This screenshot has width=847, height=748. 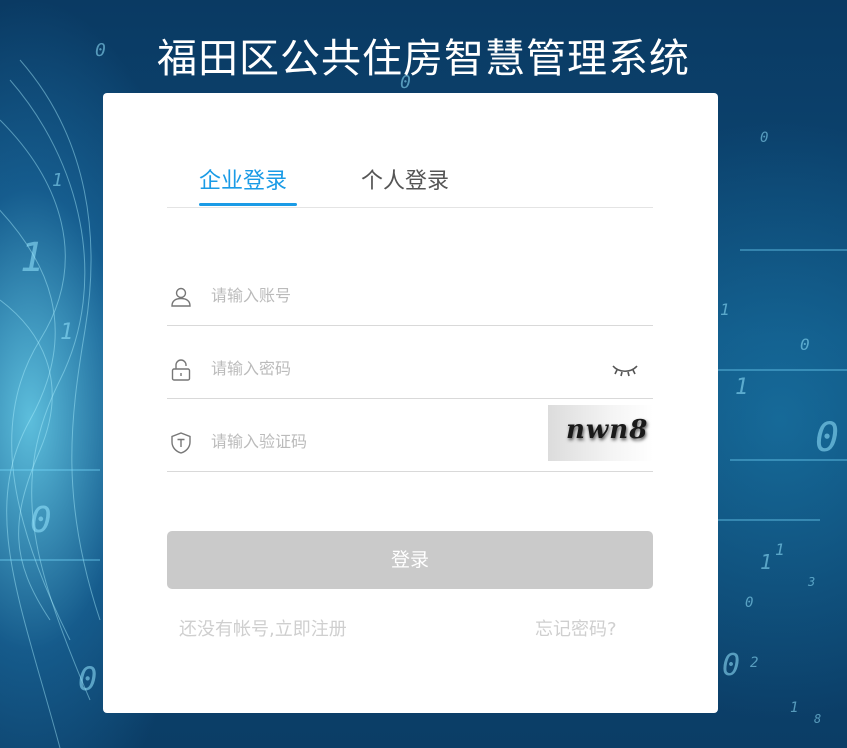 What do you see at coordinates (405, 179) in the screenshot?
I see `tab-personal-login: 个人登录` at bounding box center [405, 179].